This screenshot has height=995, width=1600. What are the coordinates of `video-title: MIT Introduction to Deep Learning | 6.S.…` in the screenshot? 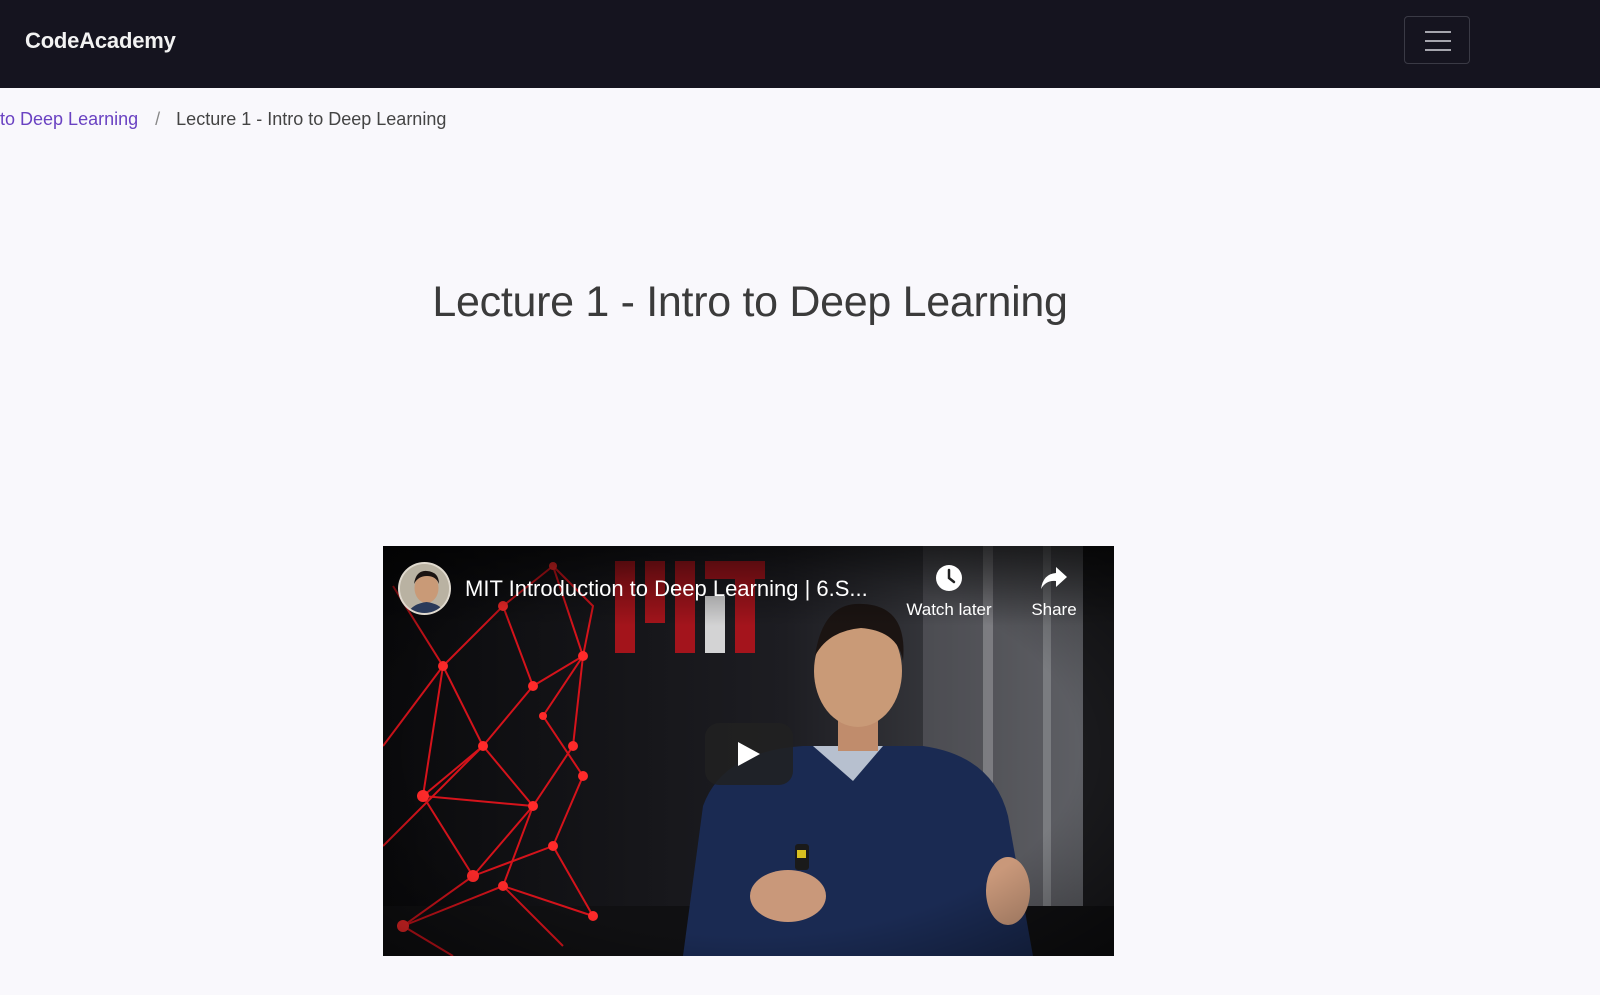 It's located at (666, 589).